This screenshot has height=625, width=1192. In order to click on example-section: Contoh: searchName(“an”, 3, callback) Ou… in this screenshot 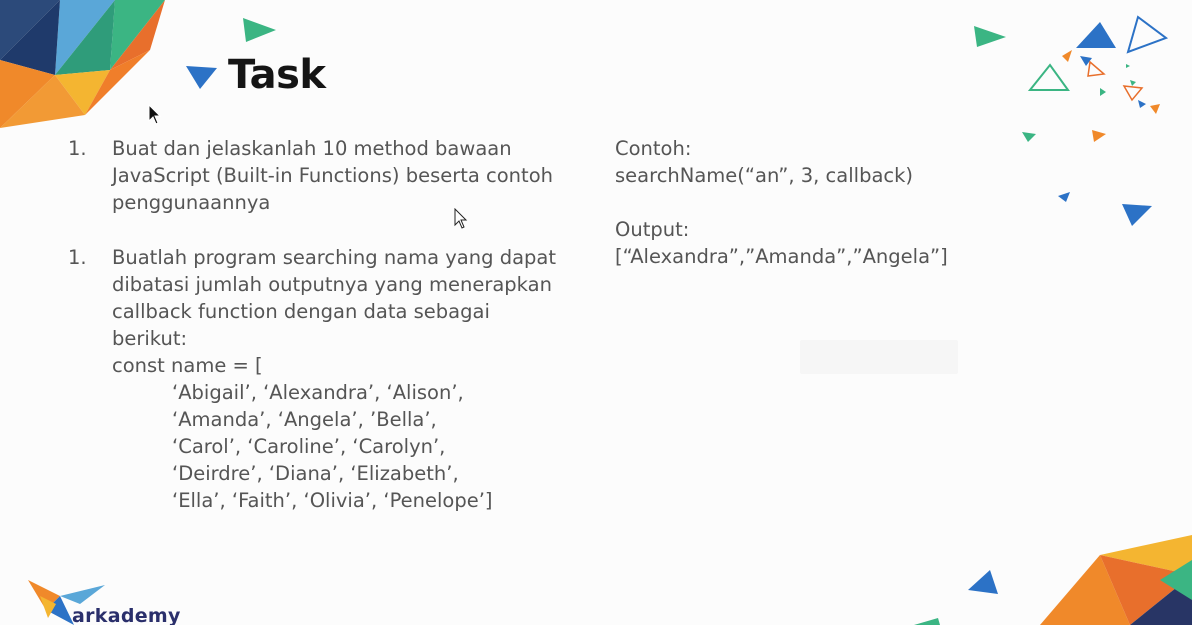, I will do `click(781, 202)`.